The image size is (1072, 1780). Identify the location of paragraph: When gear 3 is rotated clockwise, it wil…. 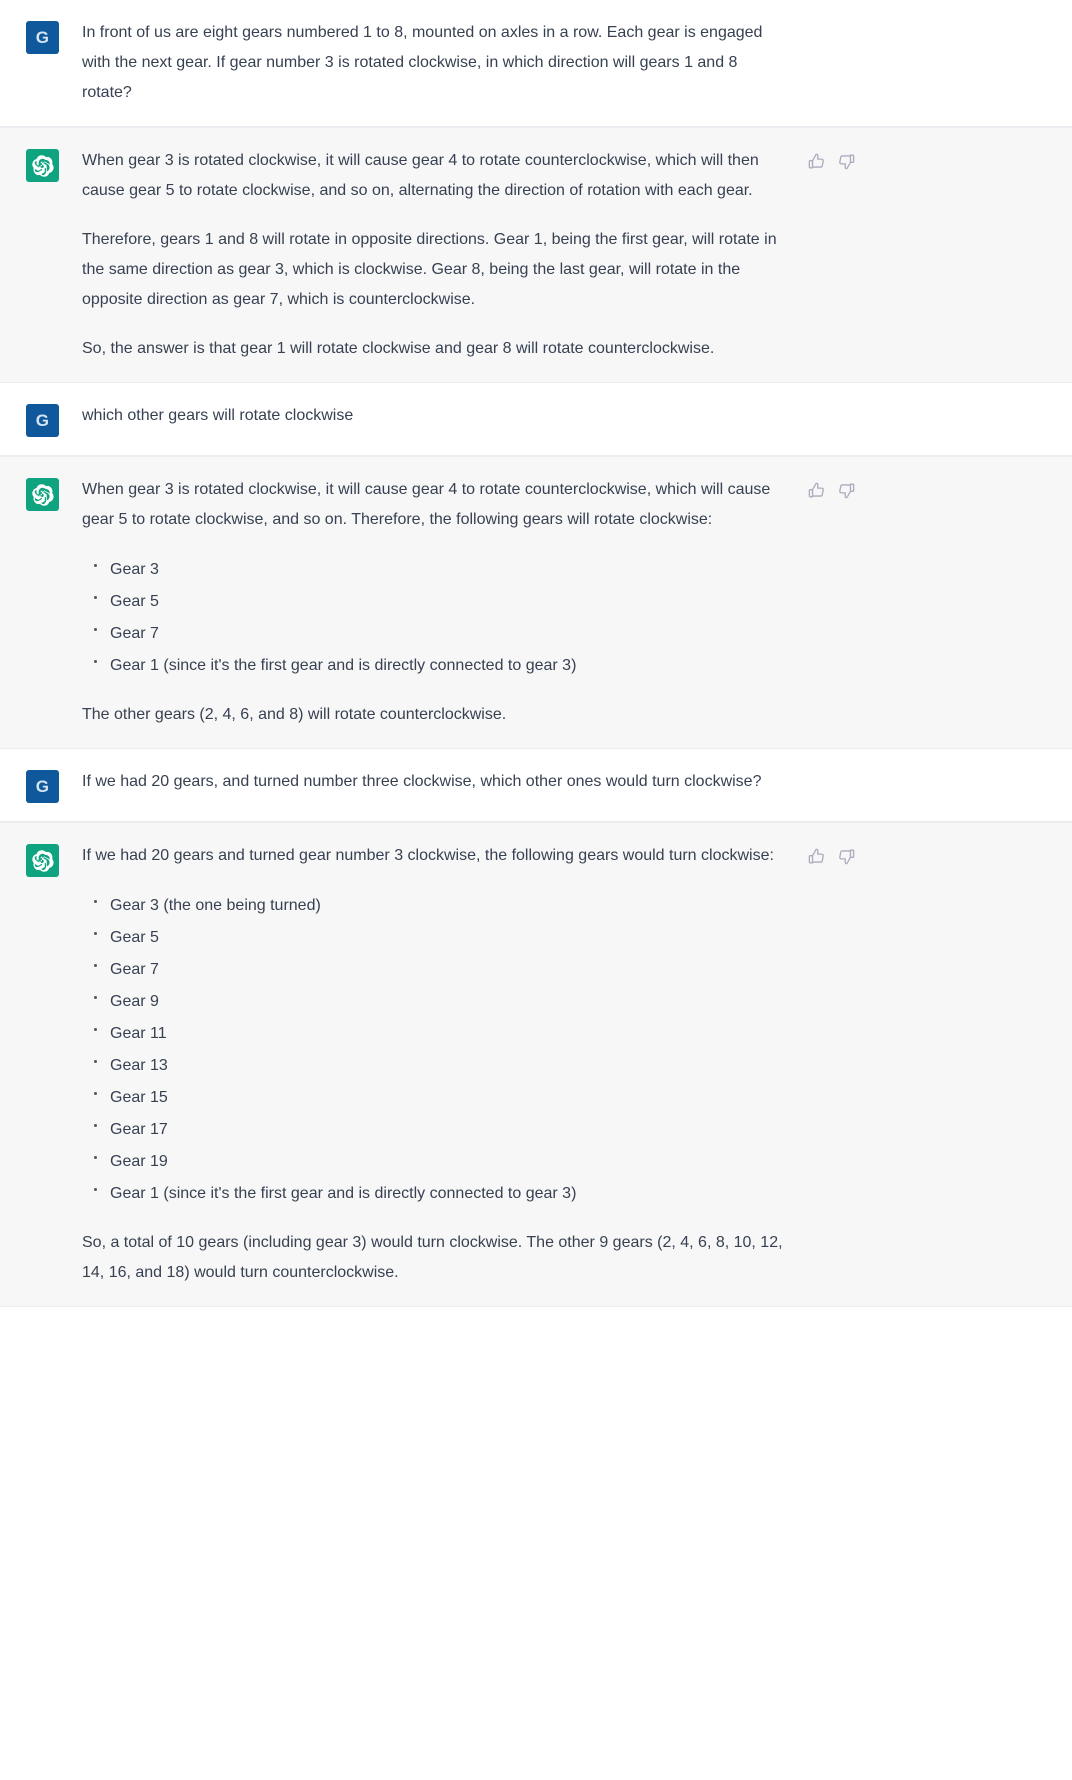
(420, 175).